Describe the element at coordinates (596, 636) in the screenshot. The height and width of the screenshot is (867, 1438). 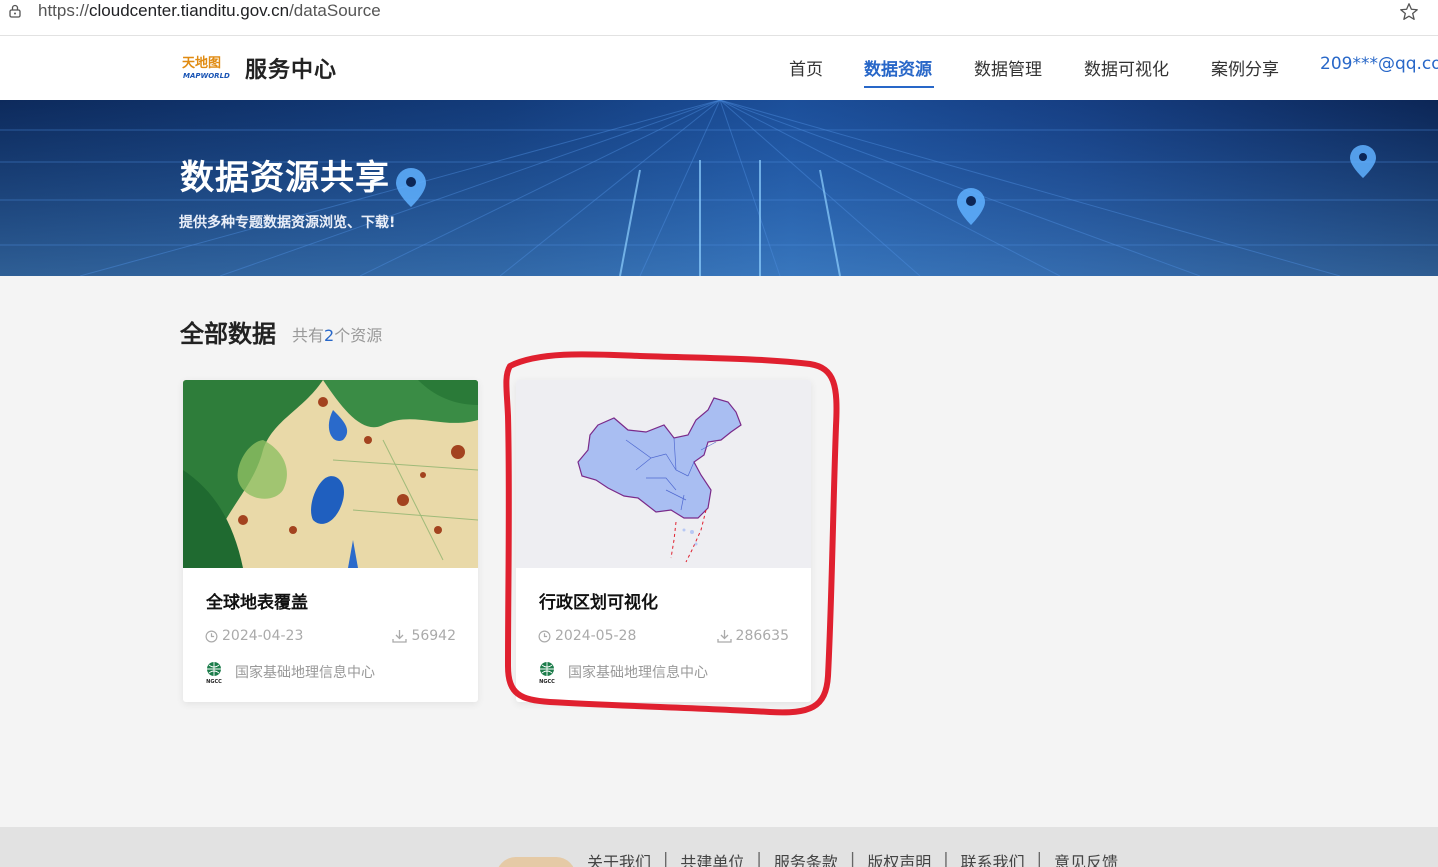
I see `card-date-text: 2024-05-28` at that location.